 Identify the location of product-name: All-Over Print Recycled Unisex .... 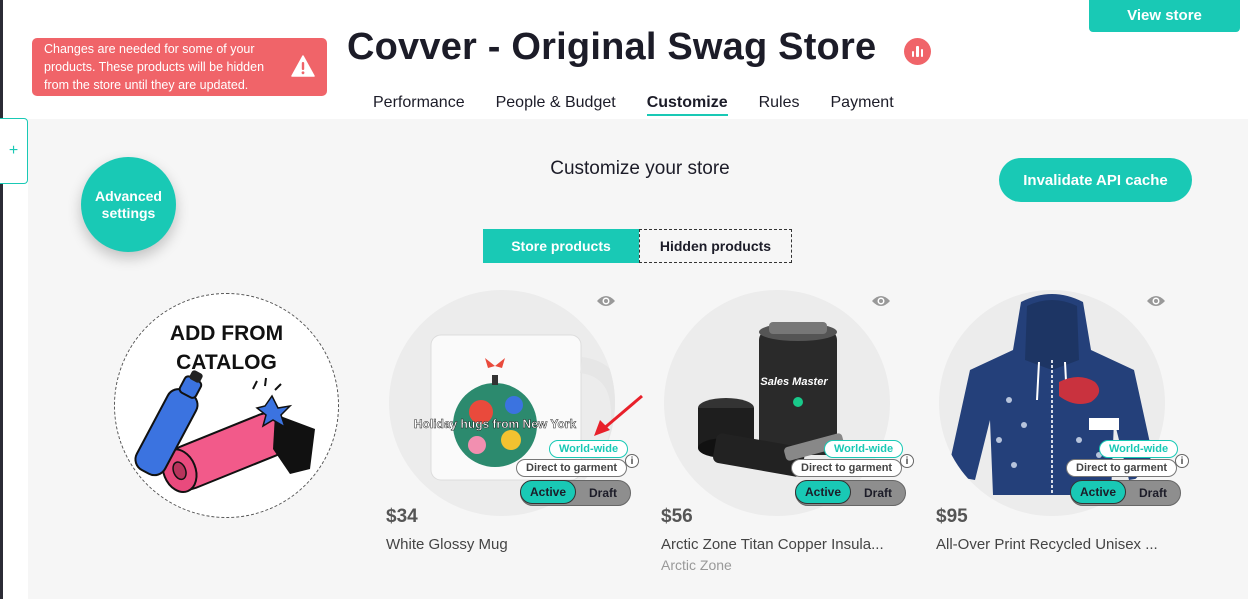
(1047, 544).